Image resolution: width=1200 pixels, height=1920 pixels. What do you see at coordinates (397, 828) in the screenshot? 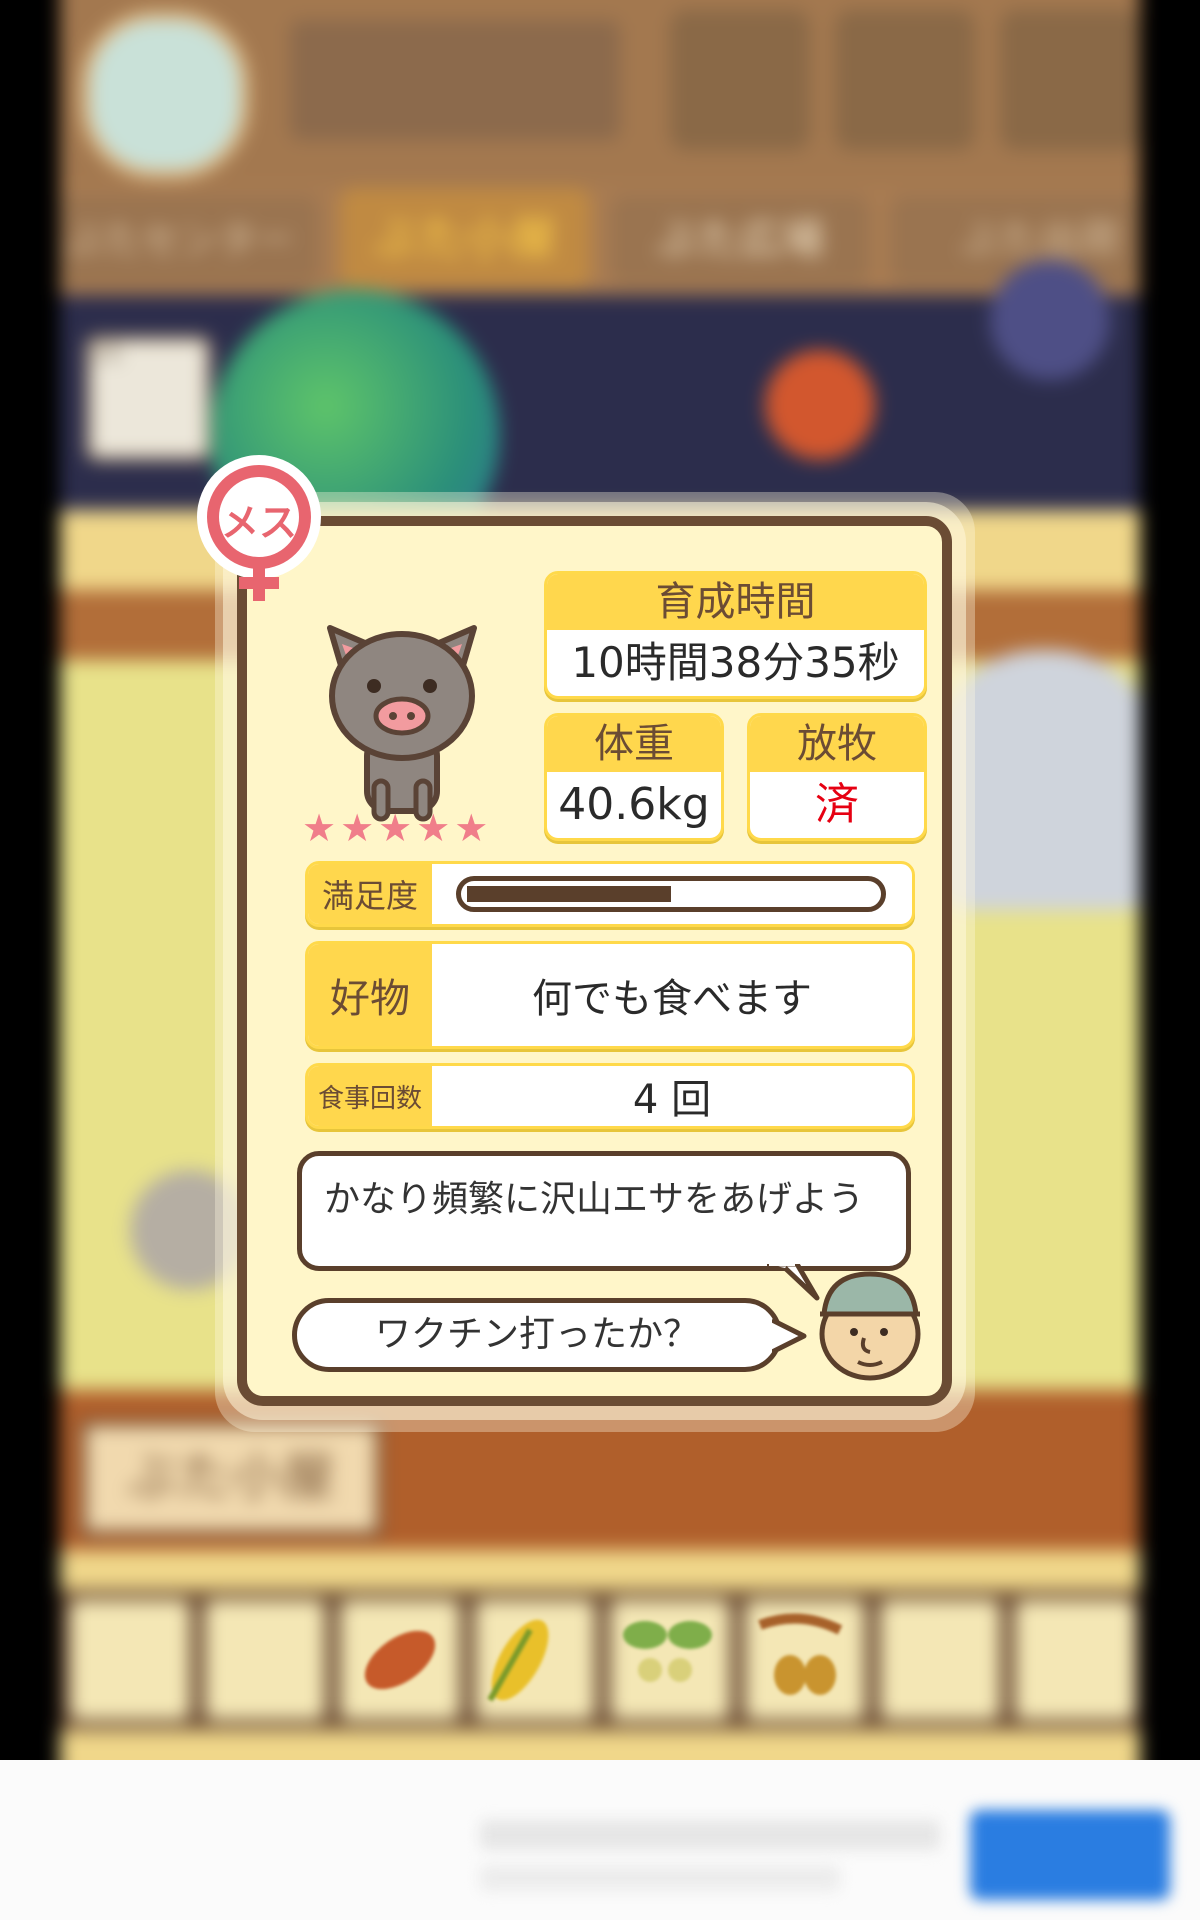
I see `rating-stars: ★★★★★` at bounding box center [397, 828].